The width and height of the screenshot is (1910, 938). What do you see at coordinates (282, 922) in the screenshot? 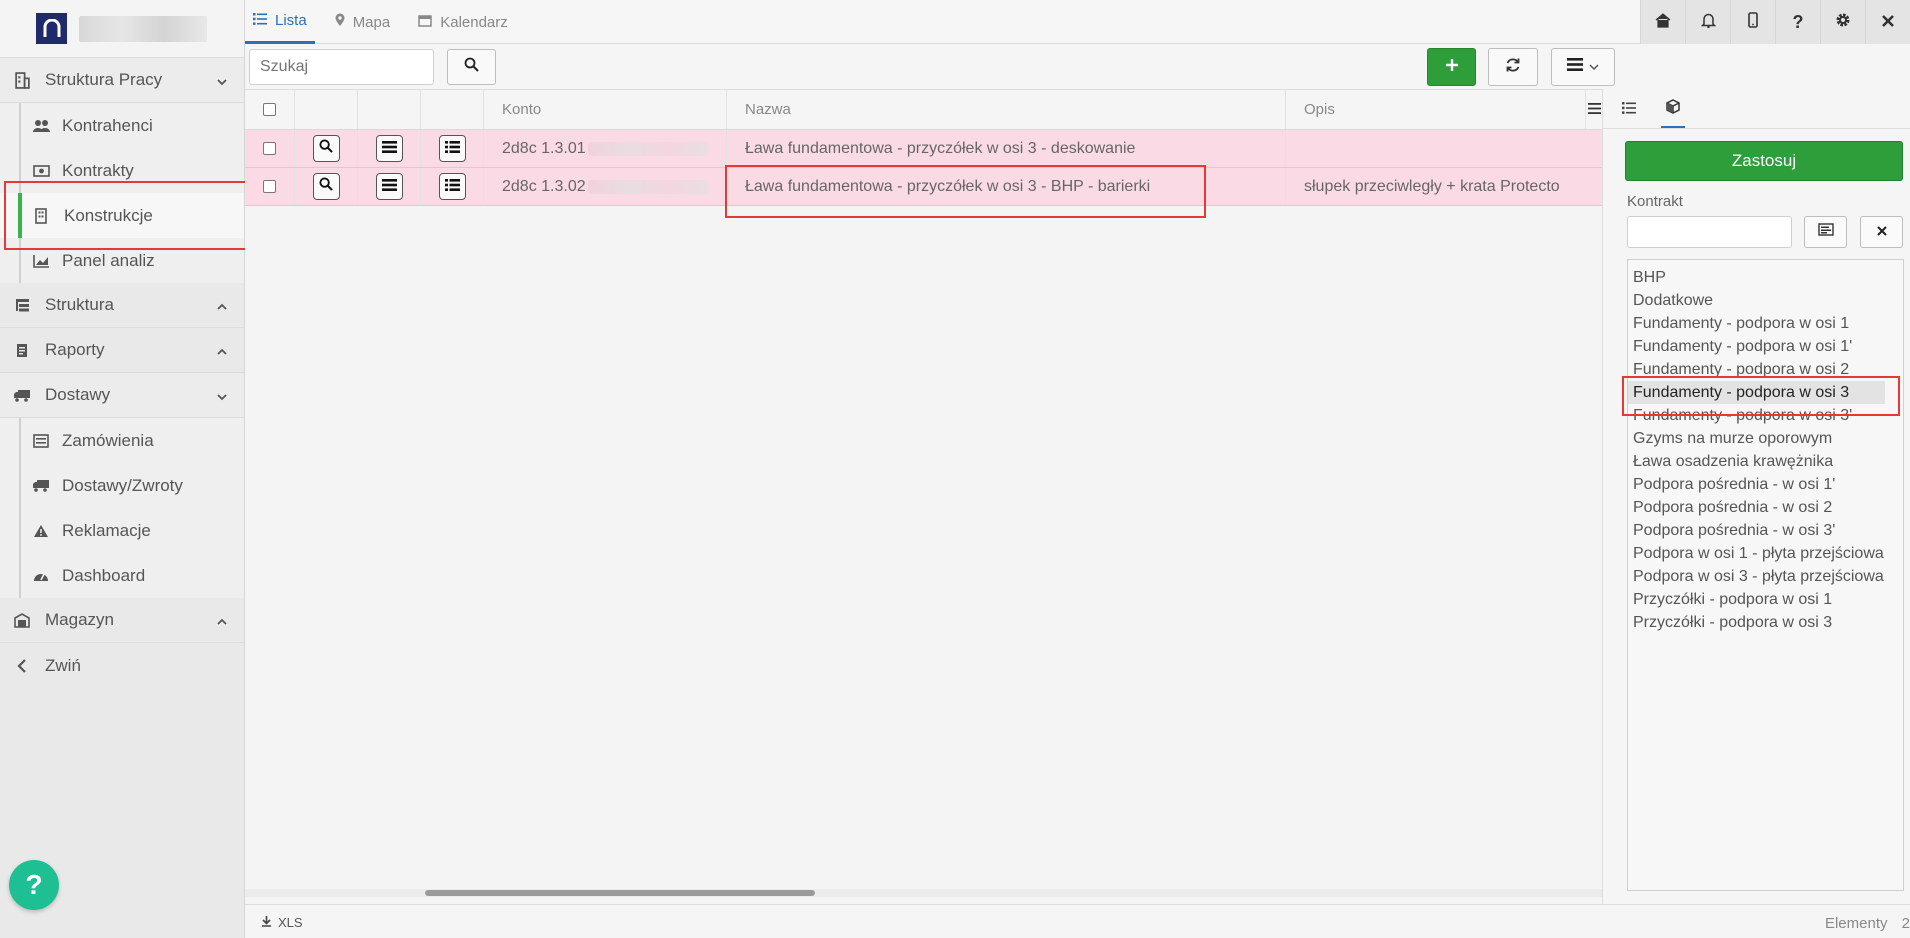
I see `export-xls-button: XLS` at bounding box center [282, 922].